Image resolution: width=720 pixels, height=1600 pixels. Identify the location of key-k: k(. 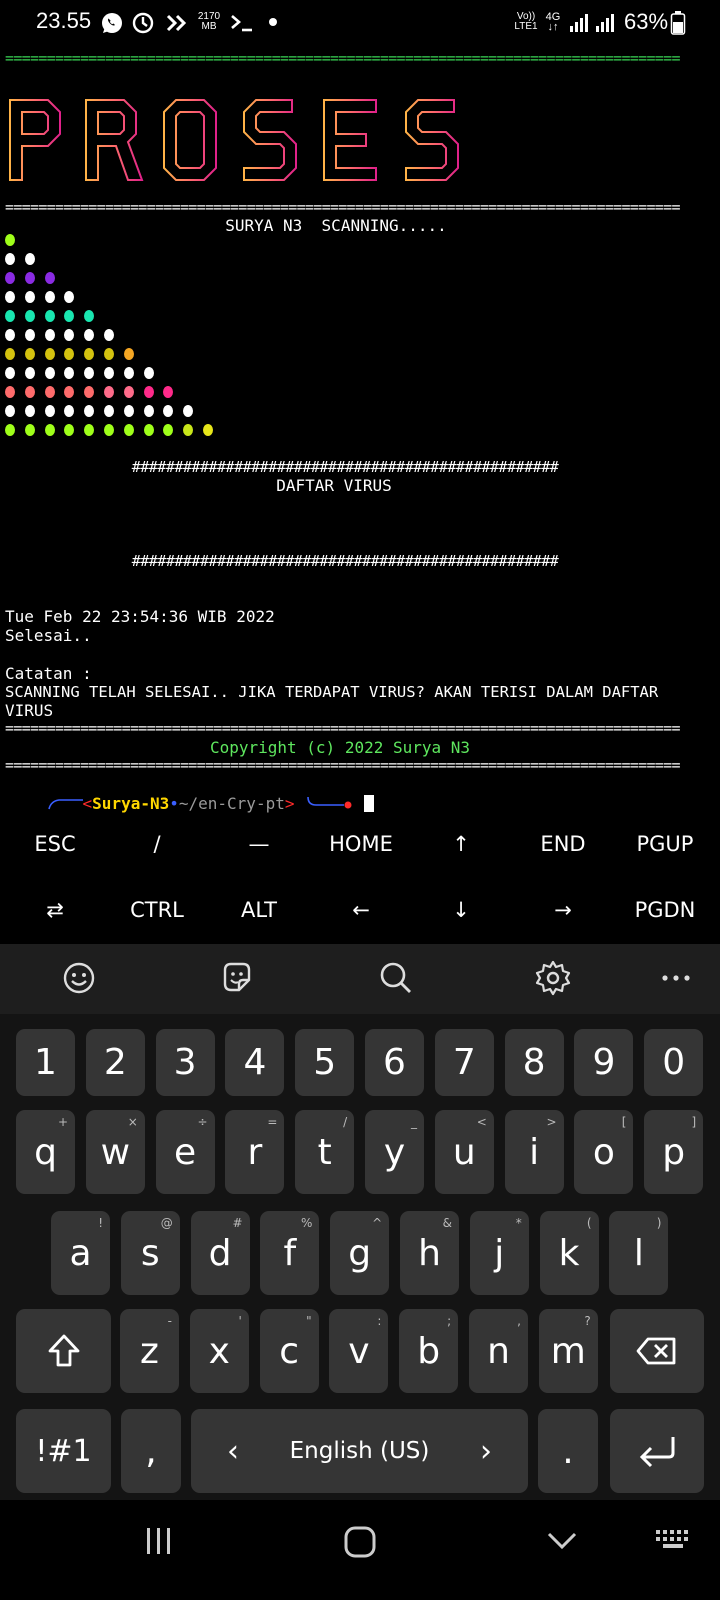
(569, 1253).